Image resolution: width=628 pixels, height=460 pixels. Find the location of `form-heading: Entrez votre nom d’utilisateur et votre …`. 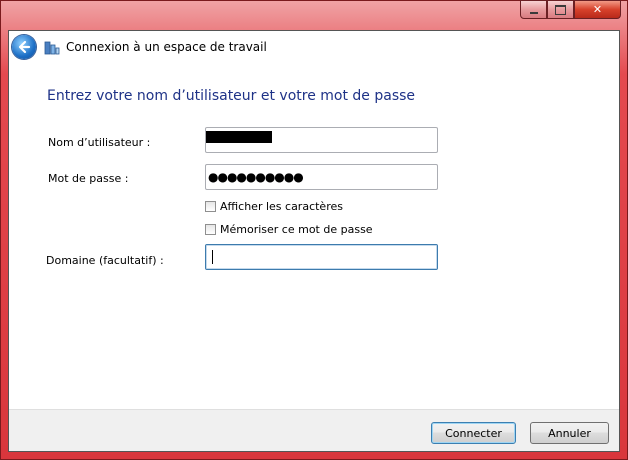

form-heading: Entrez votre nom d’utilisateur et votre … is located at coordinates (231, 96).